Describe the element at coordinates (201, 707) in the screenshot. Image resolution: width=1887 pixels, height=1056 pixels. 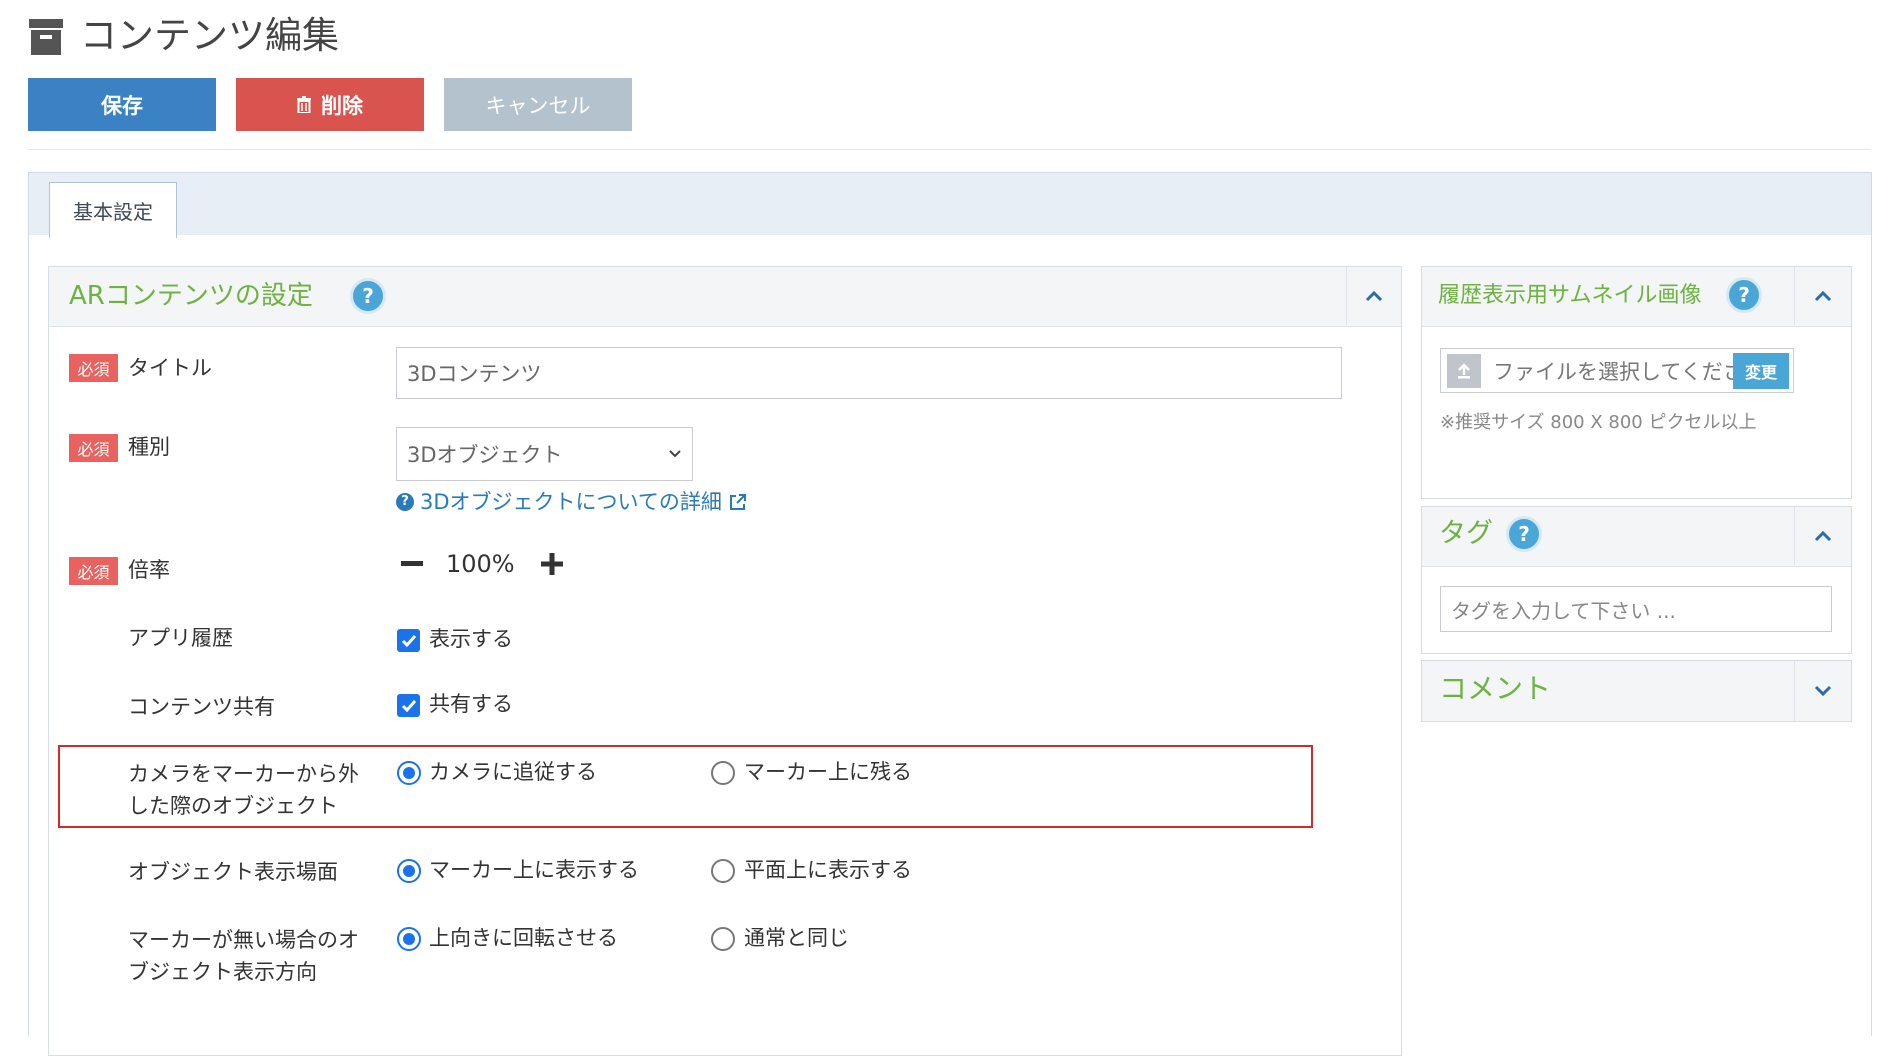
I see `content-share-label: コンテンツ共有` at that location.